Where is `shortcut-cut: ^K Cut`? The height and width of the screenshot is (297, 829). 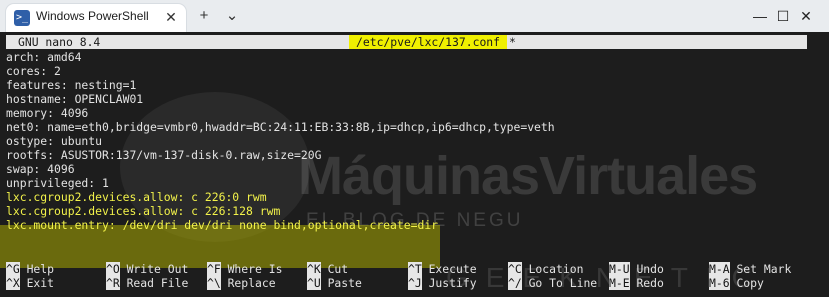 shortcut-cut: ^K Cut is located at coordinates (327, 269).